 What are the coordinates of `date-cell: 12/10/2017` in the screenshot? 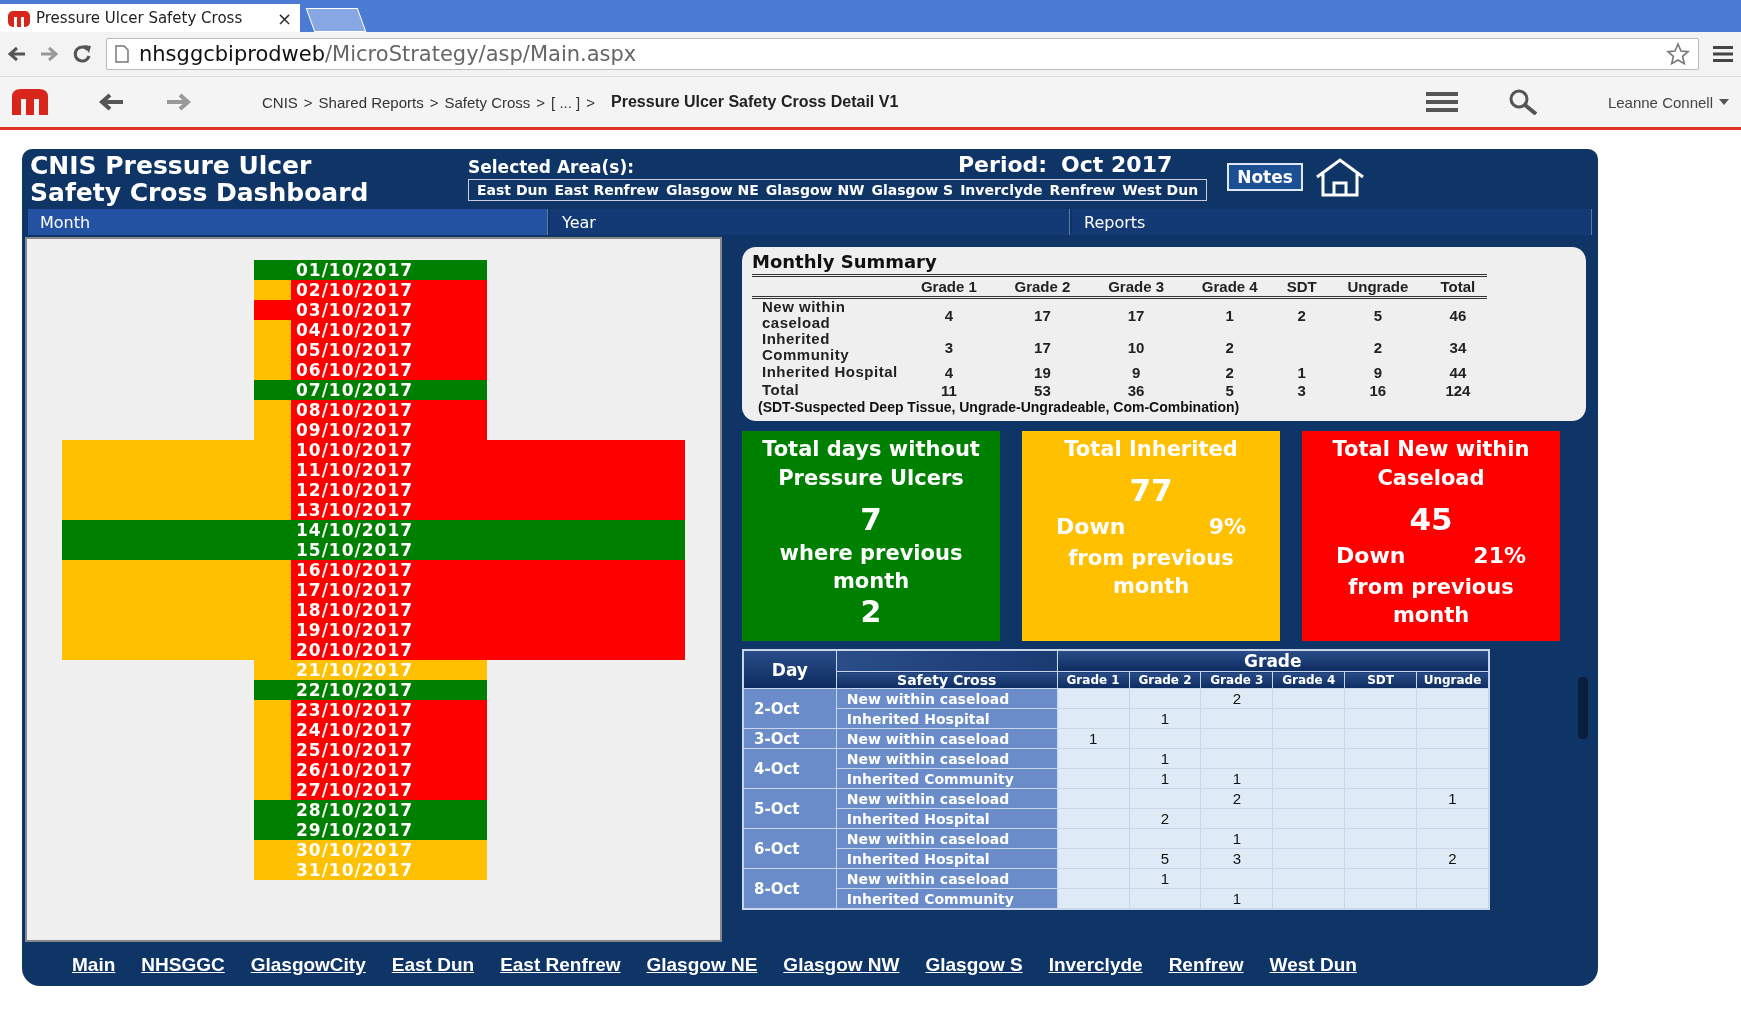 It's located at (389, 490).